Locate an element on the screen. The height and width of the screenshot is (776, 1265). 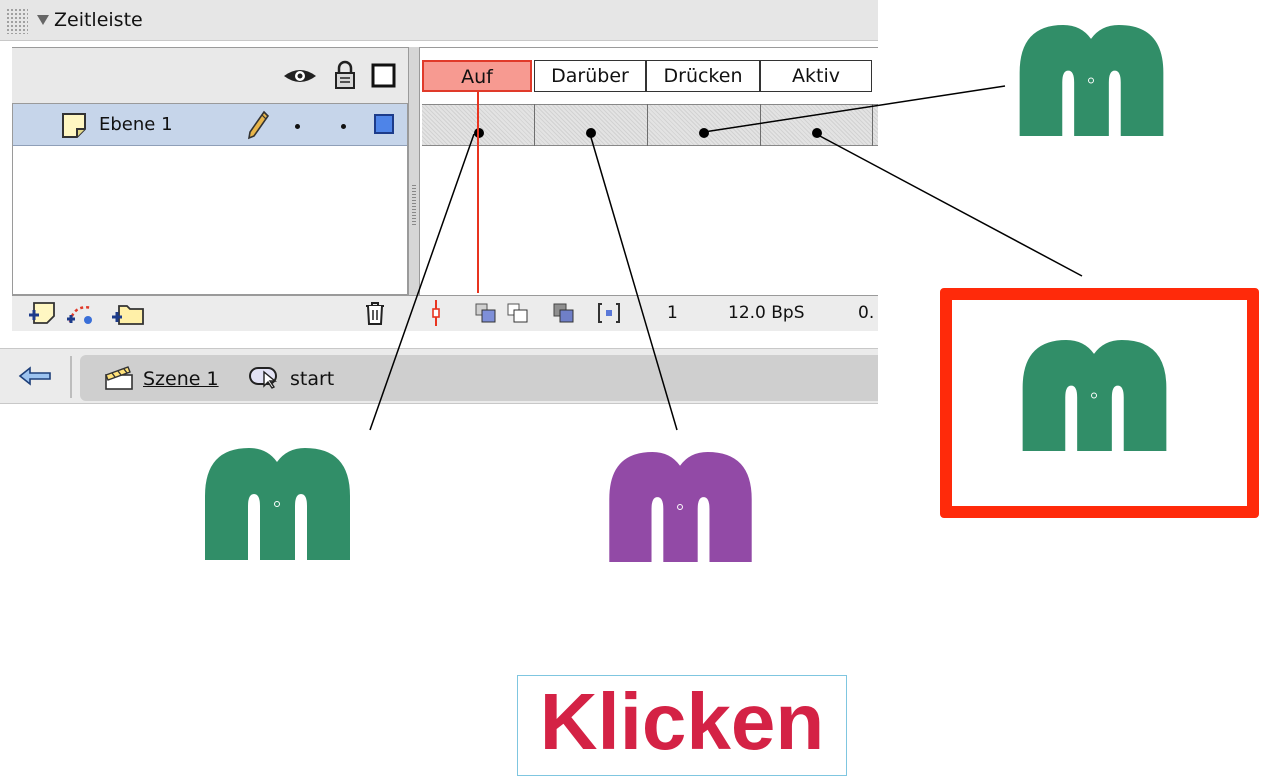
splitter-grip-icon is located at coordinates (414, 205).